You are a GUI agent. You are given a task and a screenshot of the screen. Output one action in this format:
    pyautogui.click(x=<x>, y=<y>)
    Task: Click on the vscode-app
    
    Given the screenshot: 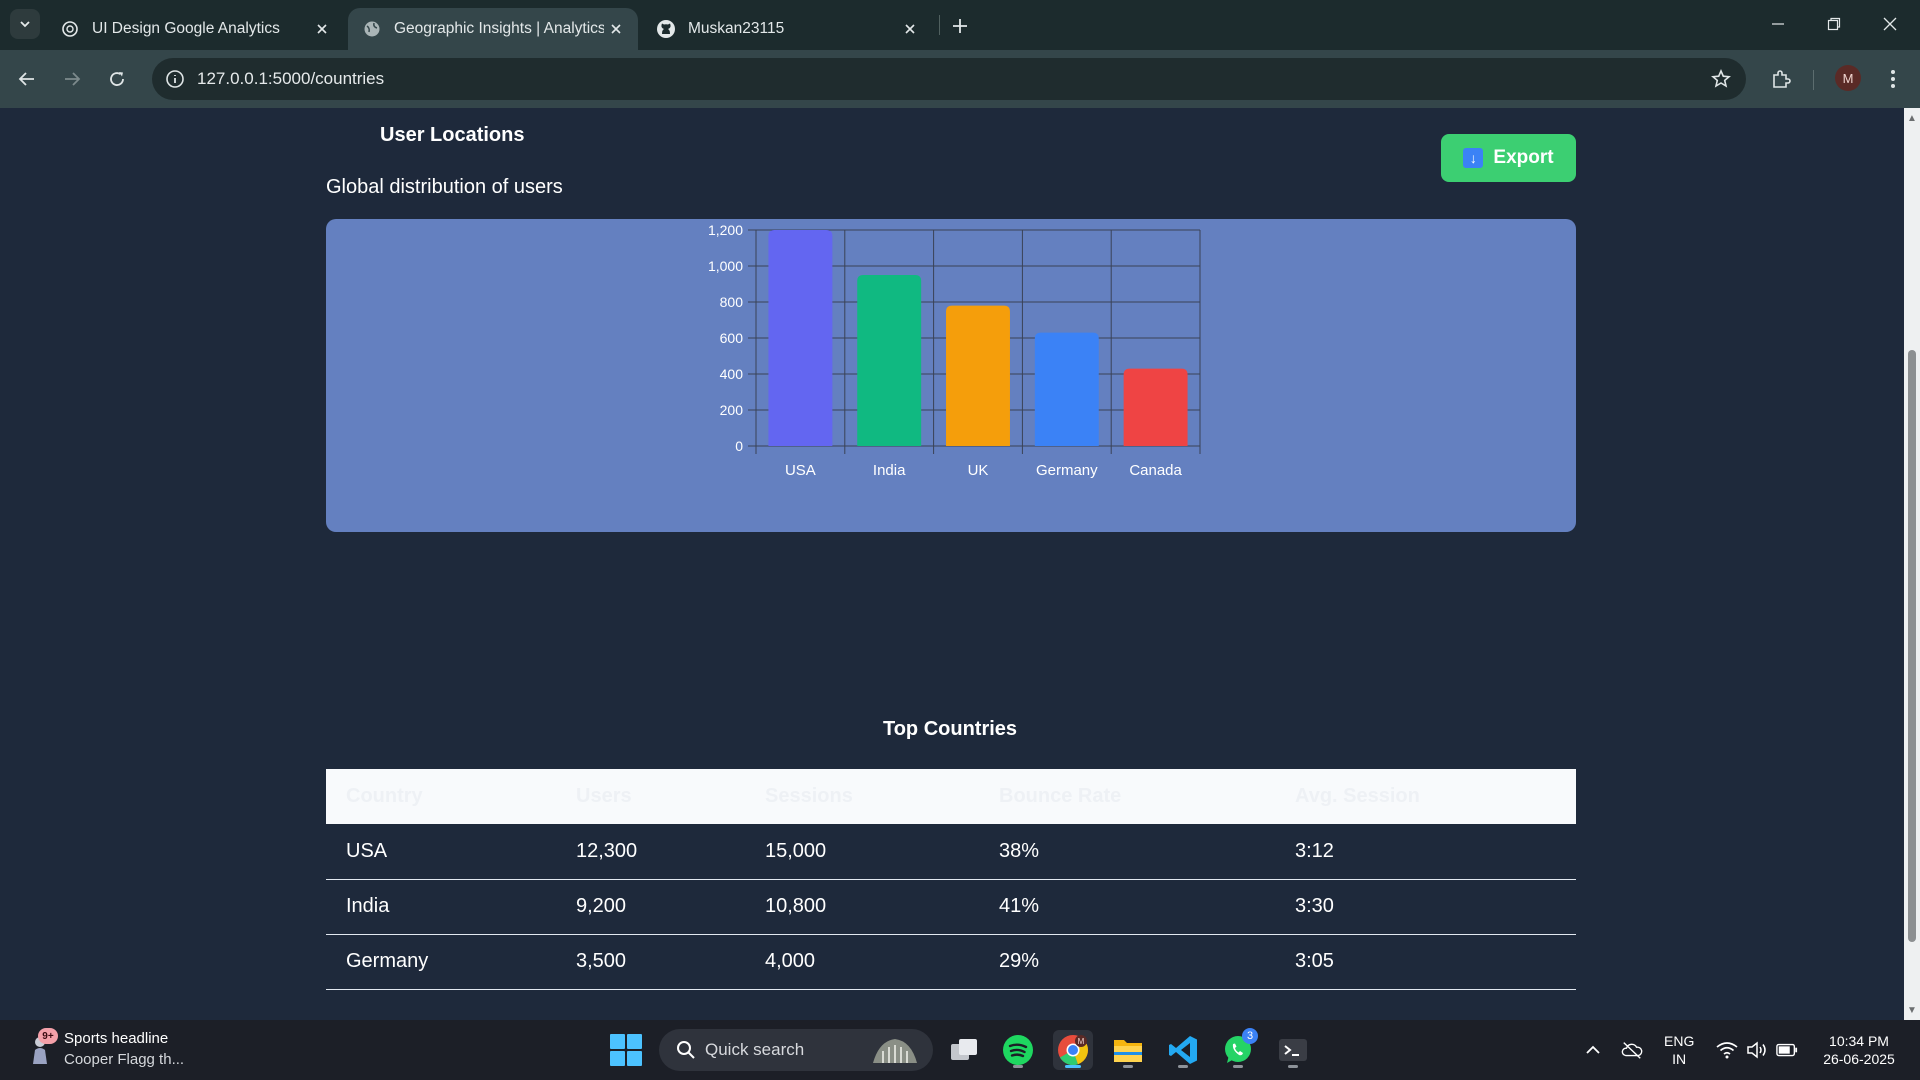 What is the action you would take?
    pyautogui.click(x=1183, y=1050)
    